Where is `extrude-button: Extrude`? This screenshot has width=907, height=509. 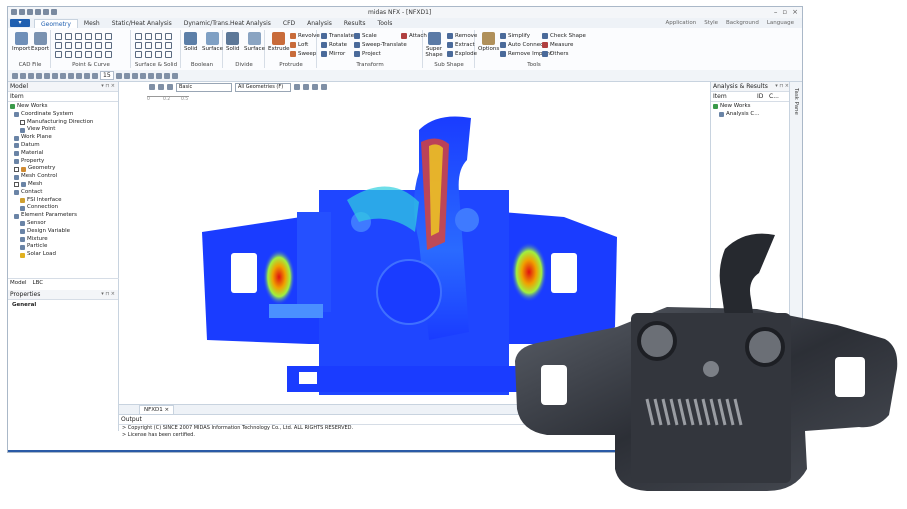 extrude-button: Extrude is located at coordinates (279, 42).